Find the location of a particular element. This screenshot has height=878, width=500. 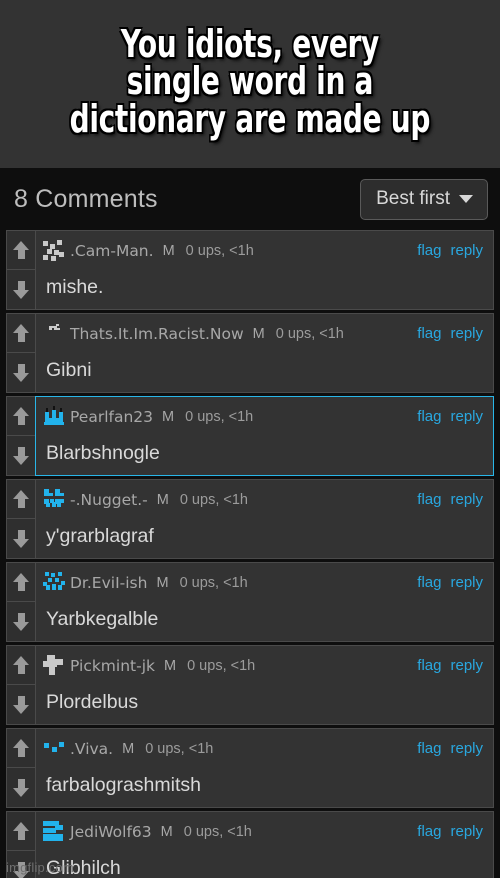

comments-count-label: 8 Comments is located at coordinates (86, 198).